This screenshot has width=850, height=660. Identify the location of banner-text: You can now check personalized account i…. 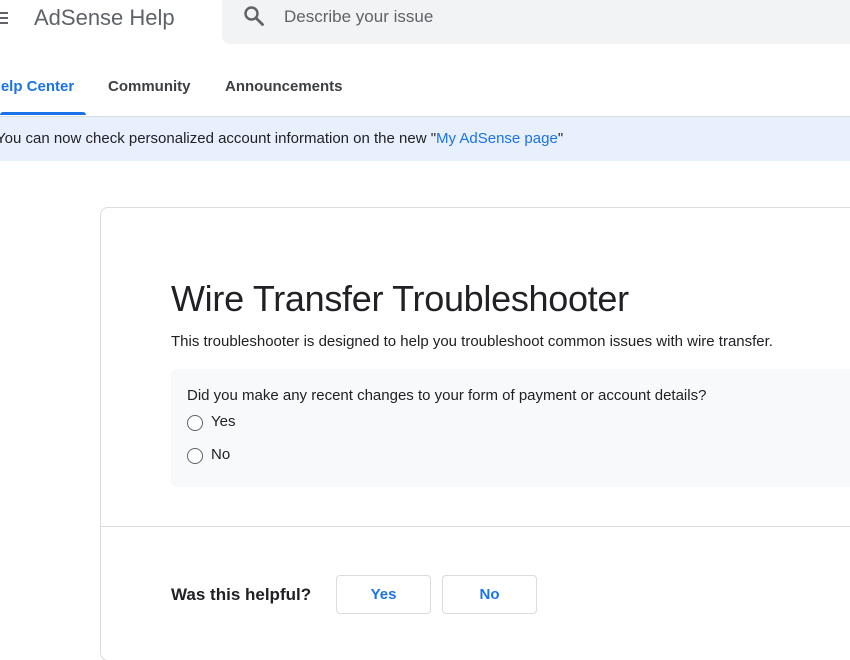
(281, 138).